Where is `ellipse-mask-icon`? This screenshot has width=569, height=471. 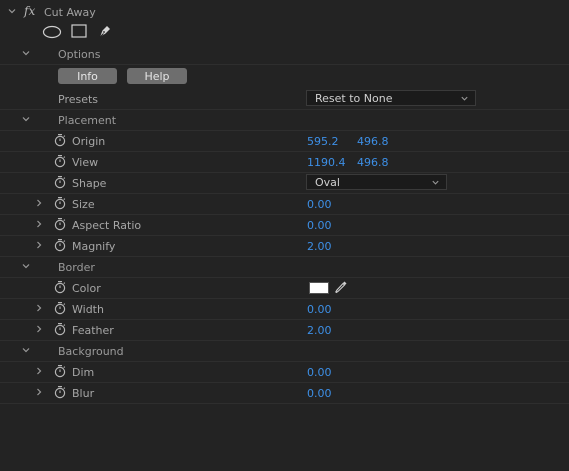
ellipse-mask-icon is located at coordinates (52, 32).